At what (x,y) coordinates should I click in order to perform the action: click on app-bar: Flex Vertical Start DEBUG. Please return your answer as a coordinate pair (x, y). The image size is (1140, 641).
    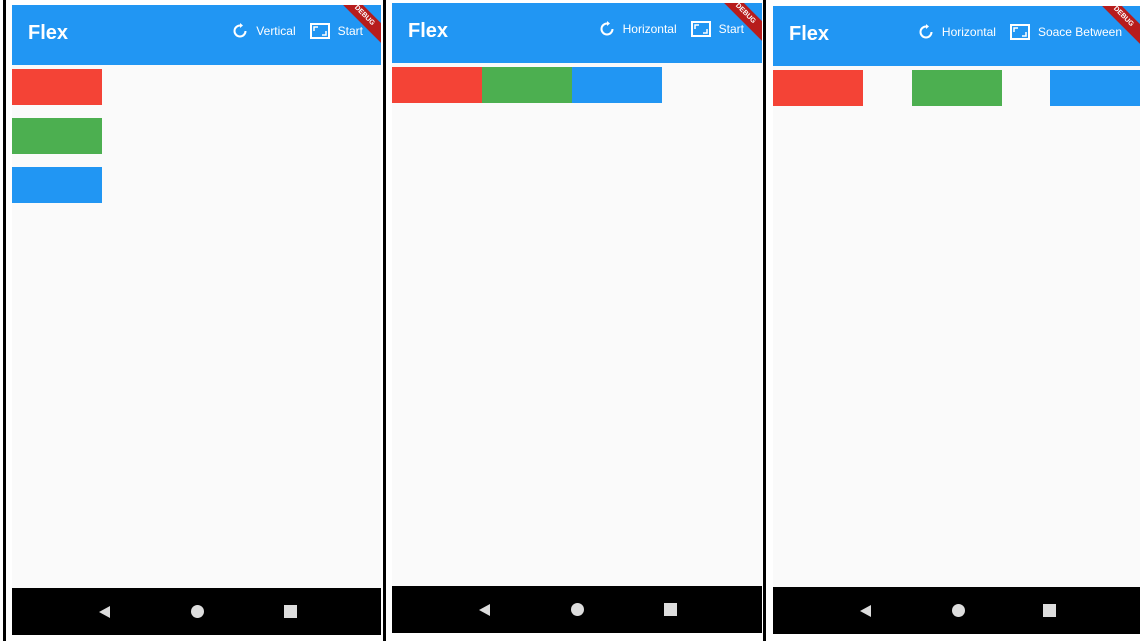
    Looking at the image, I should click on (196, 35).